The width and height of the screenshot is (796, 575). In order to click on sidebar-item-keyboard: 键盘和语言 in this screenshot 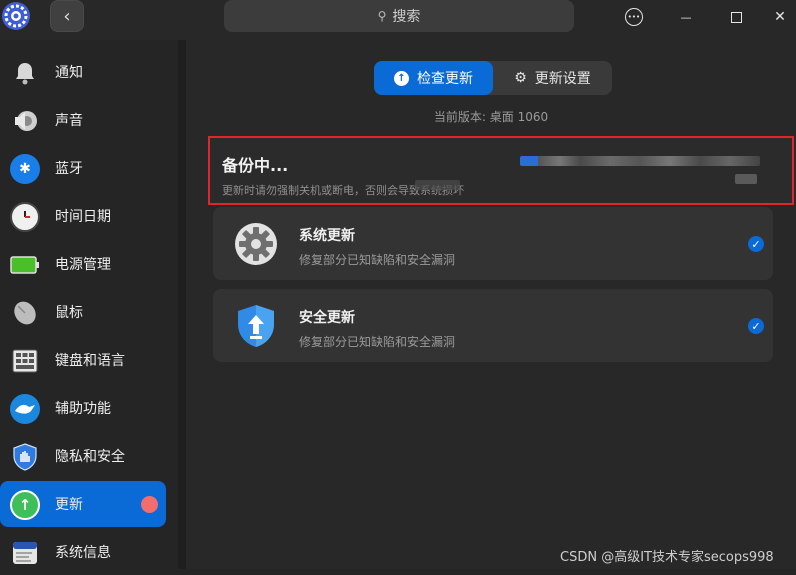, I will do `click(83, 360)`.